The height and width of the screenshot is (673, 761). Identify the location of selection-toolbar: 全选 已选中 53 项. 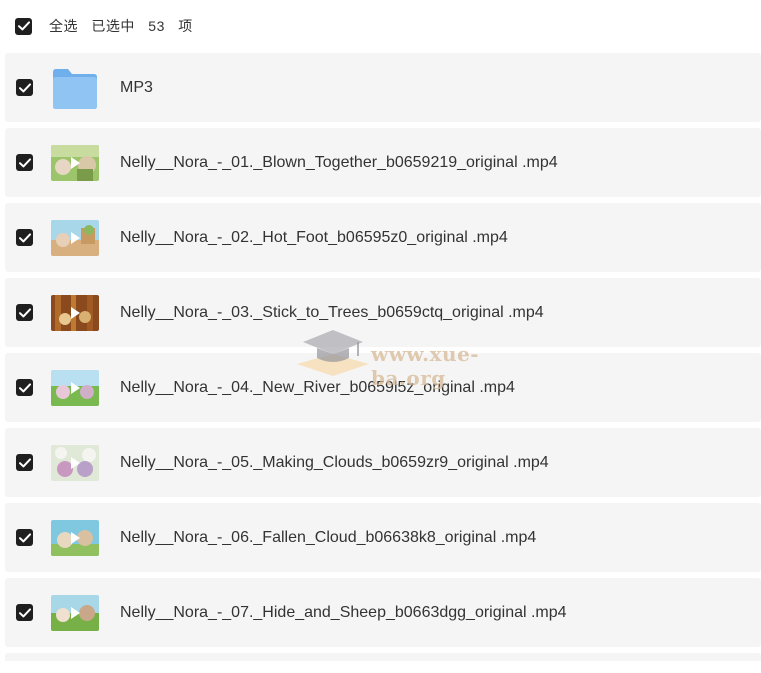
(380, 26).